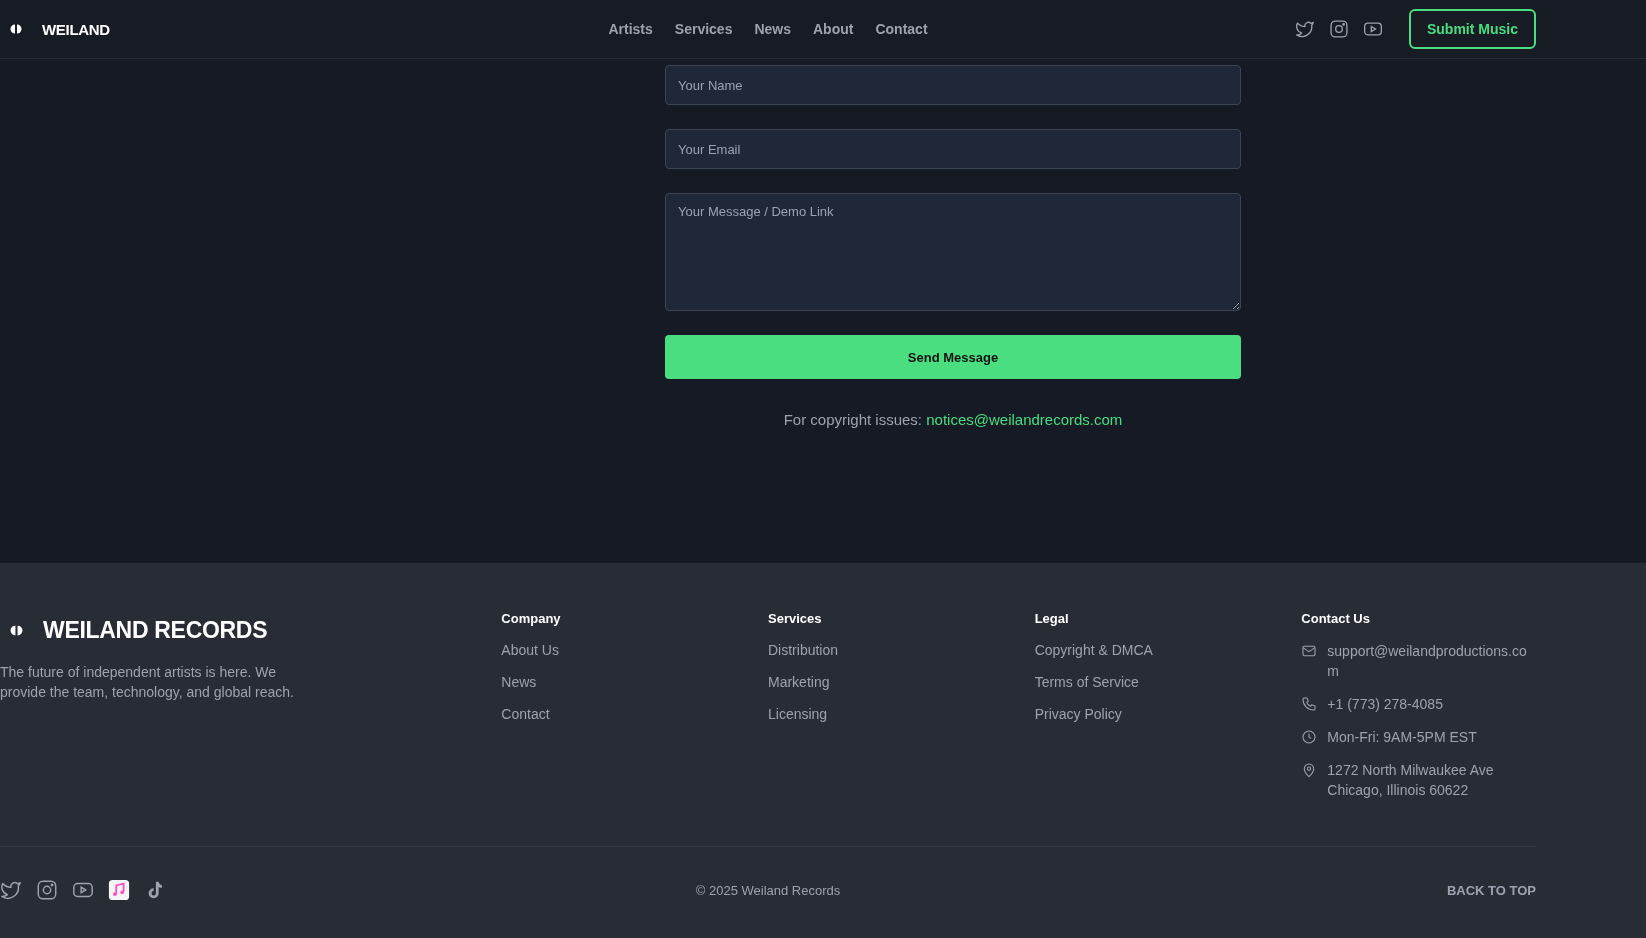 This screenshot has width=1646, height=938. Describe the element at coordinates (1078, 714) in the screenshot. I see `footer-link: Privacy Policy` at that location.